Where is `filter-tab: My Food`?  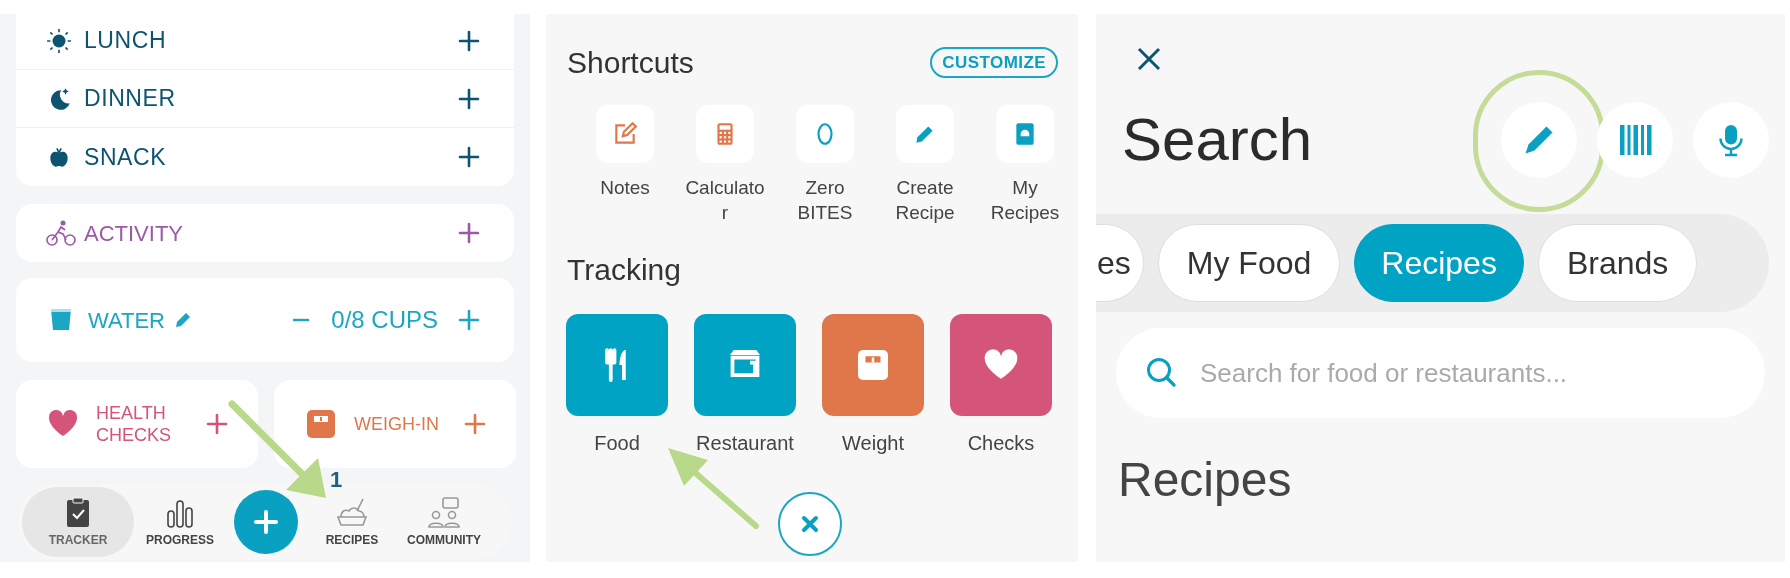
filter-tab: My Food is located at coordinates (1249, 263).